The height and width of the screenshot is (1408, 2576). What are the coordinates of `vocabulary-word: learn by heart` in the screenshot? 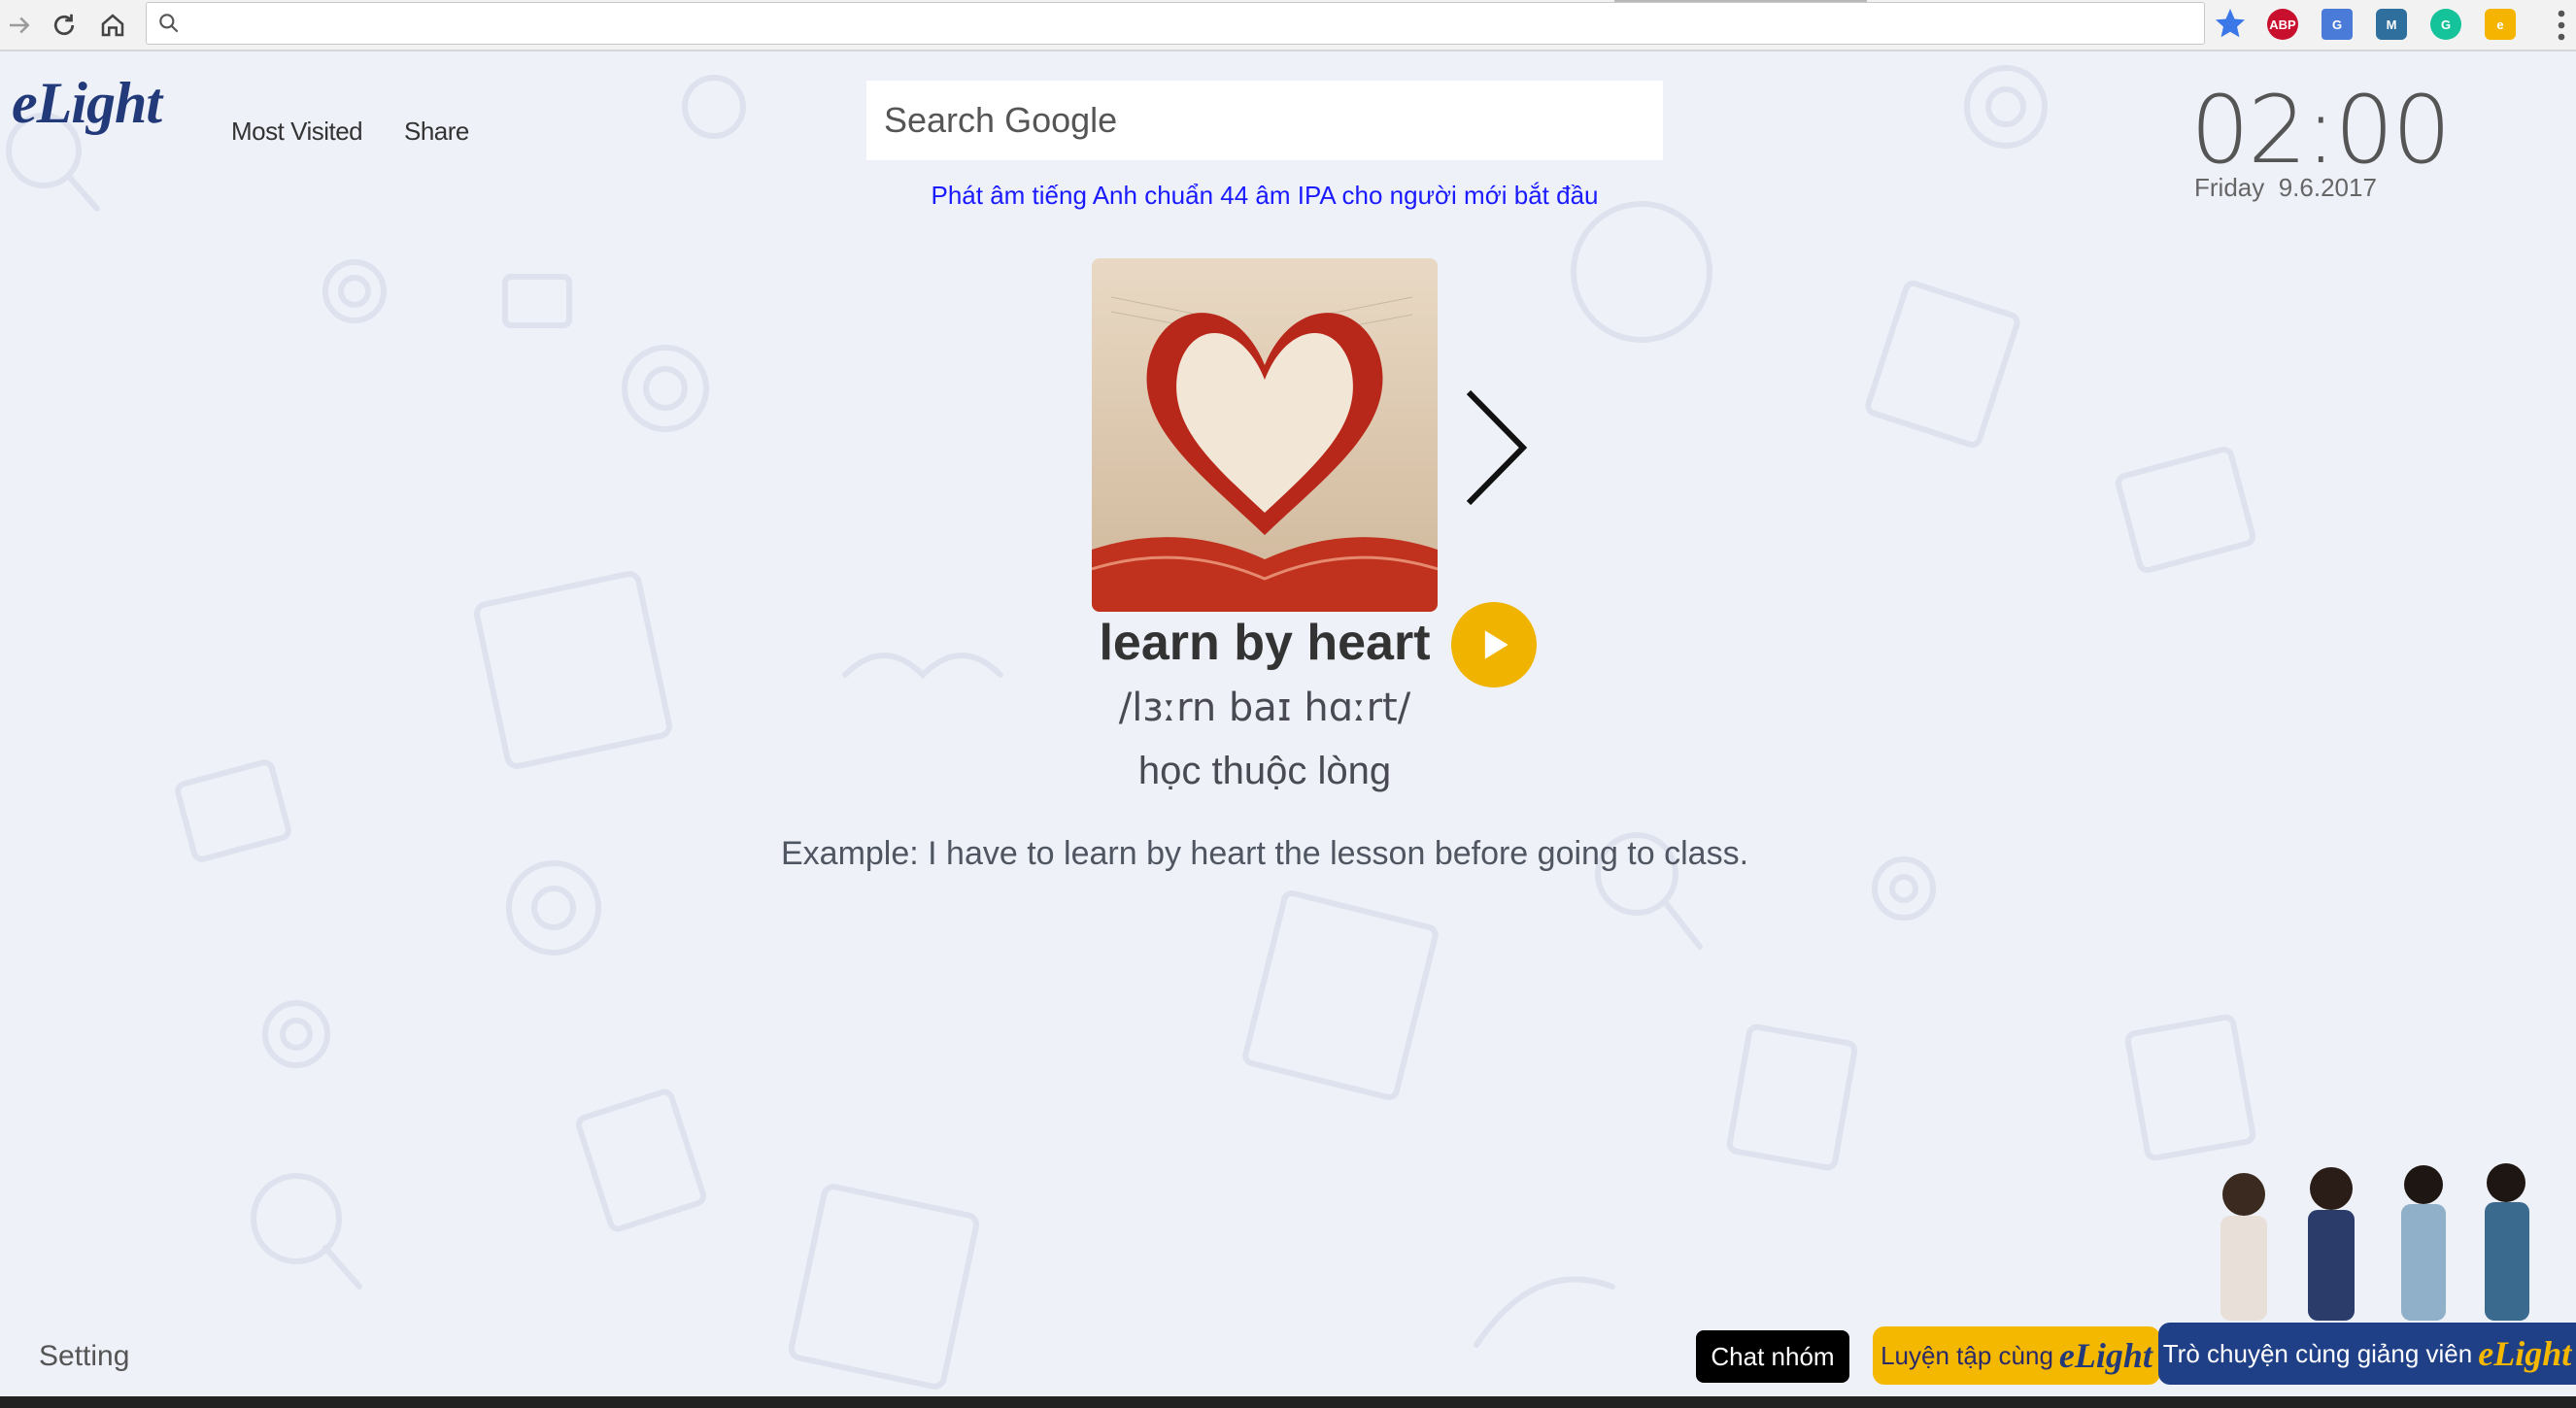 It's located at (1265, 643).